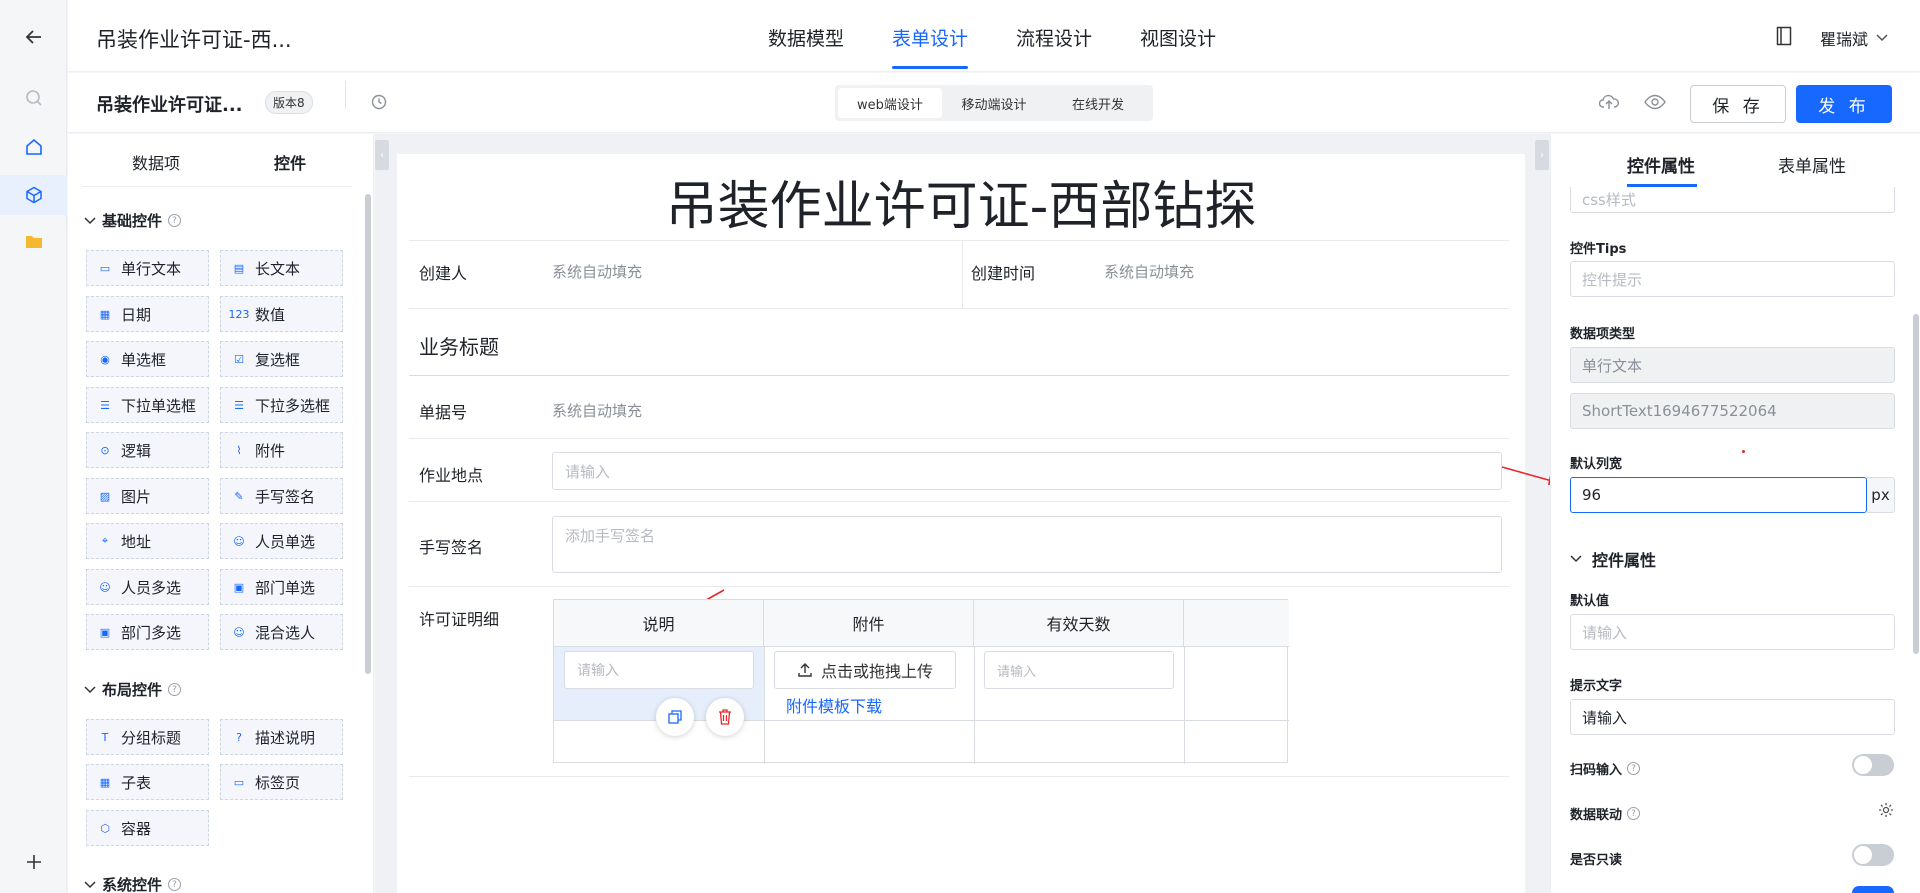  I want to click on collapse-left-icon: ‹, so click(382, 155).